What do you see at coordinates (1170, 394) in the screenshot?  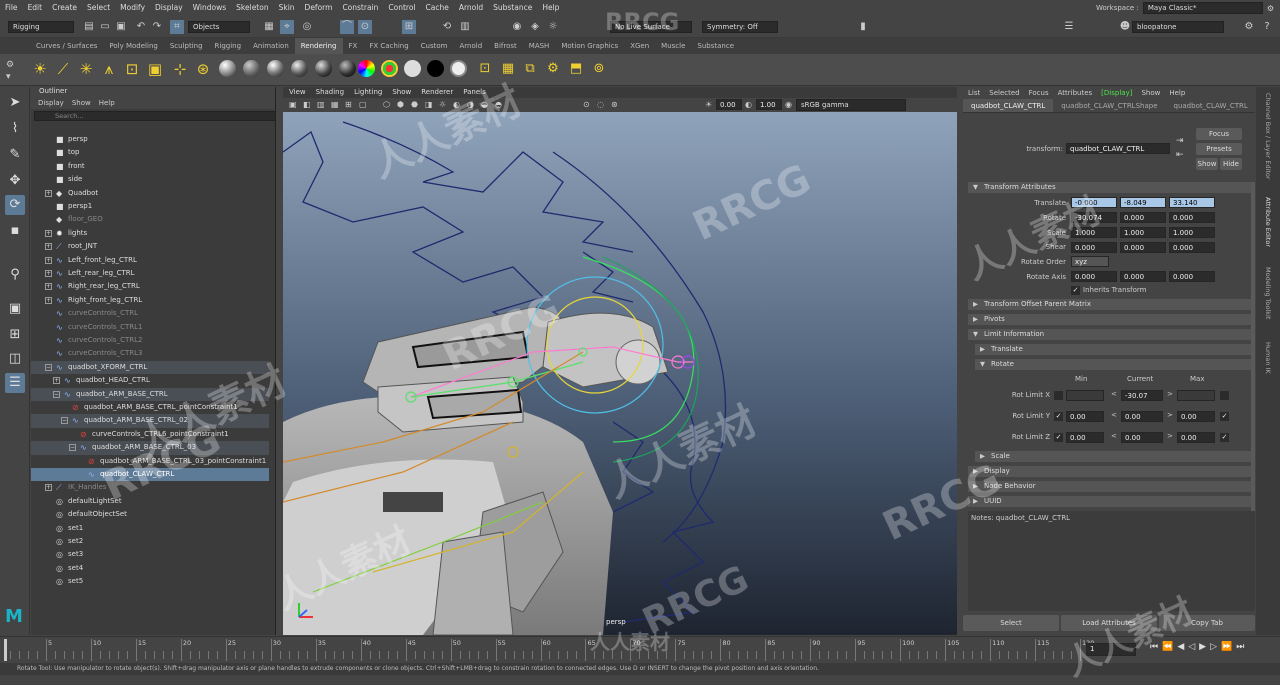 I see `rot-limit-x-set-max-icon: >` at bounding box center [1170, 394].